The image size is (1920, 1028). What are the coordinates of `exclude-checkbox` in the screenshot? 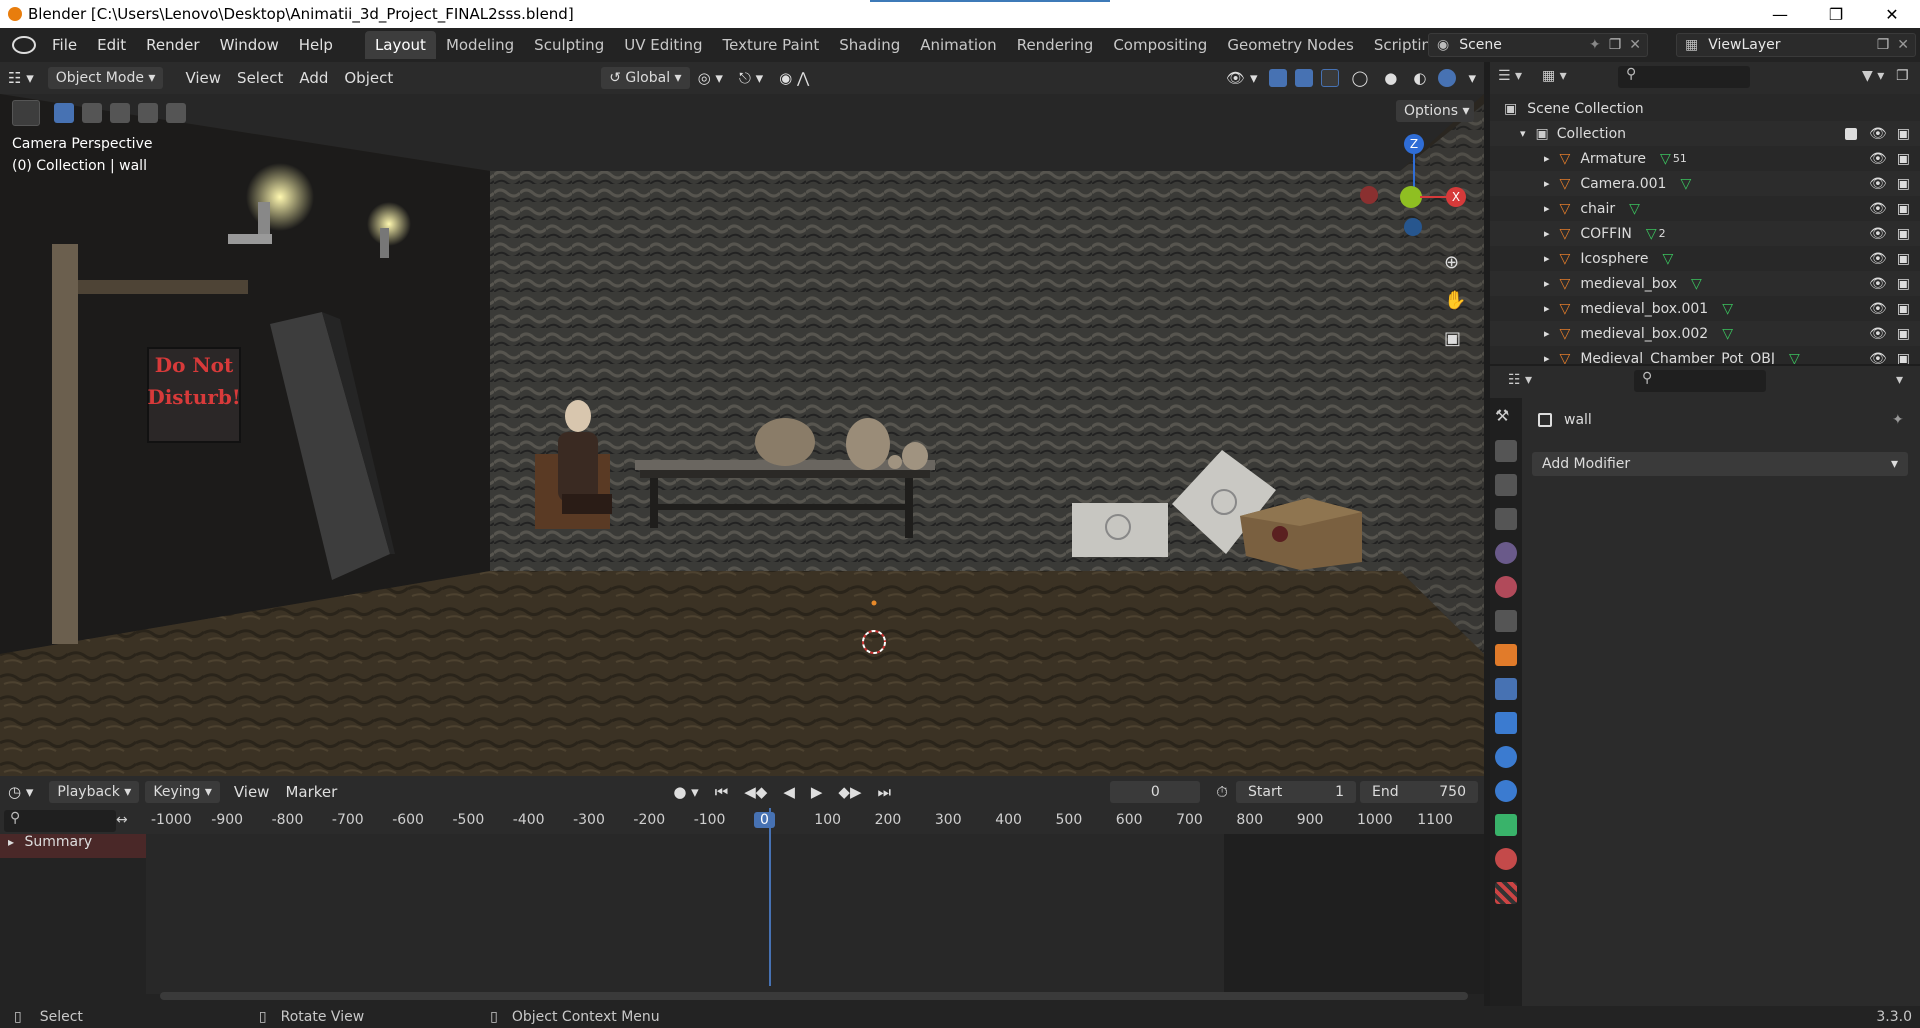 It's located at (1850, 133).